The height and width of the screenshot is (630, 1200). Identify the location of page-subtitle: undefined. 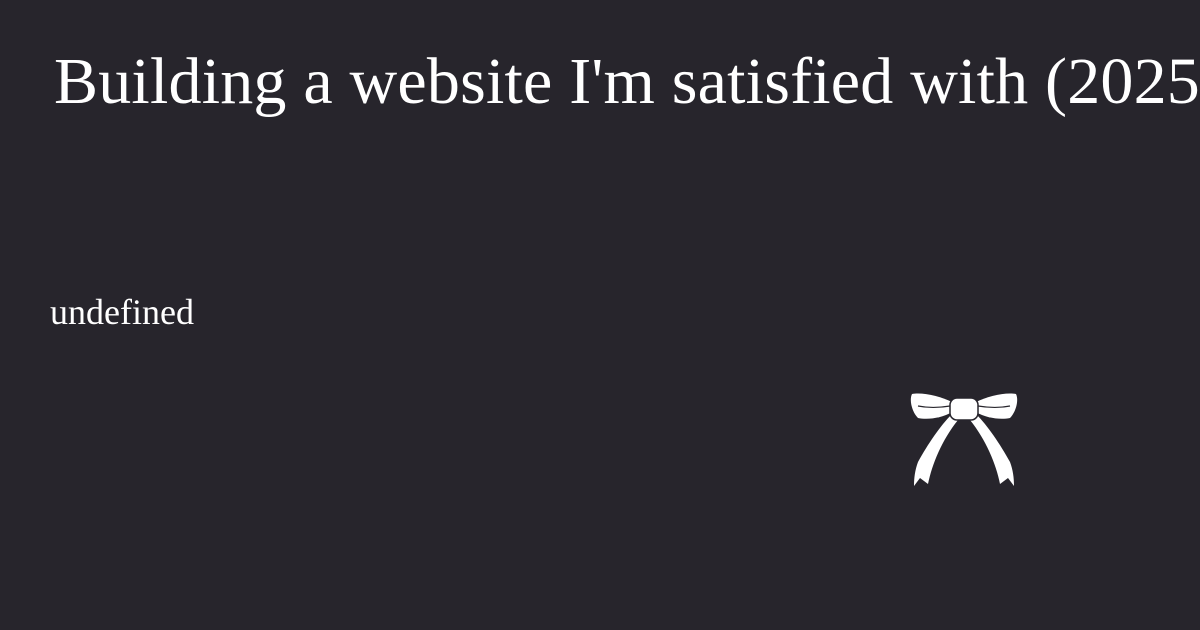
(122, 312).